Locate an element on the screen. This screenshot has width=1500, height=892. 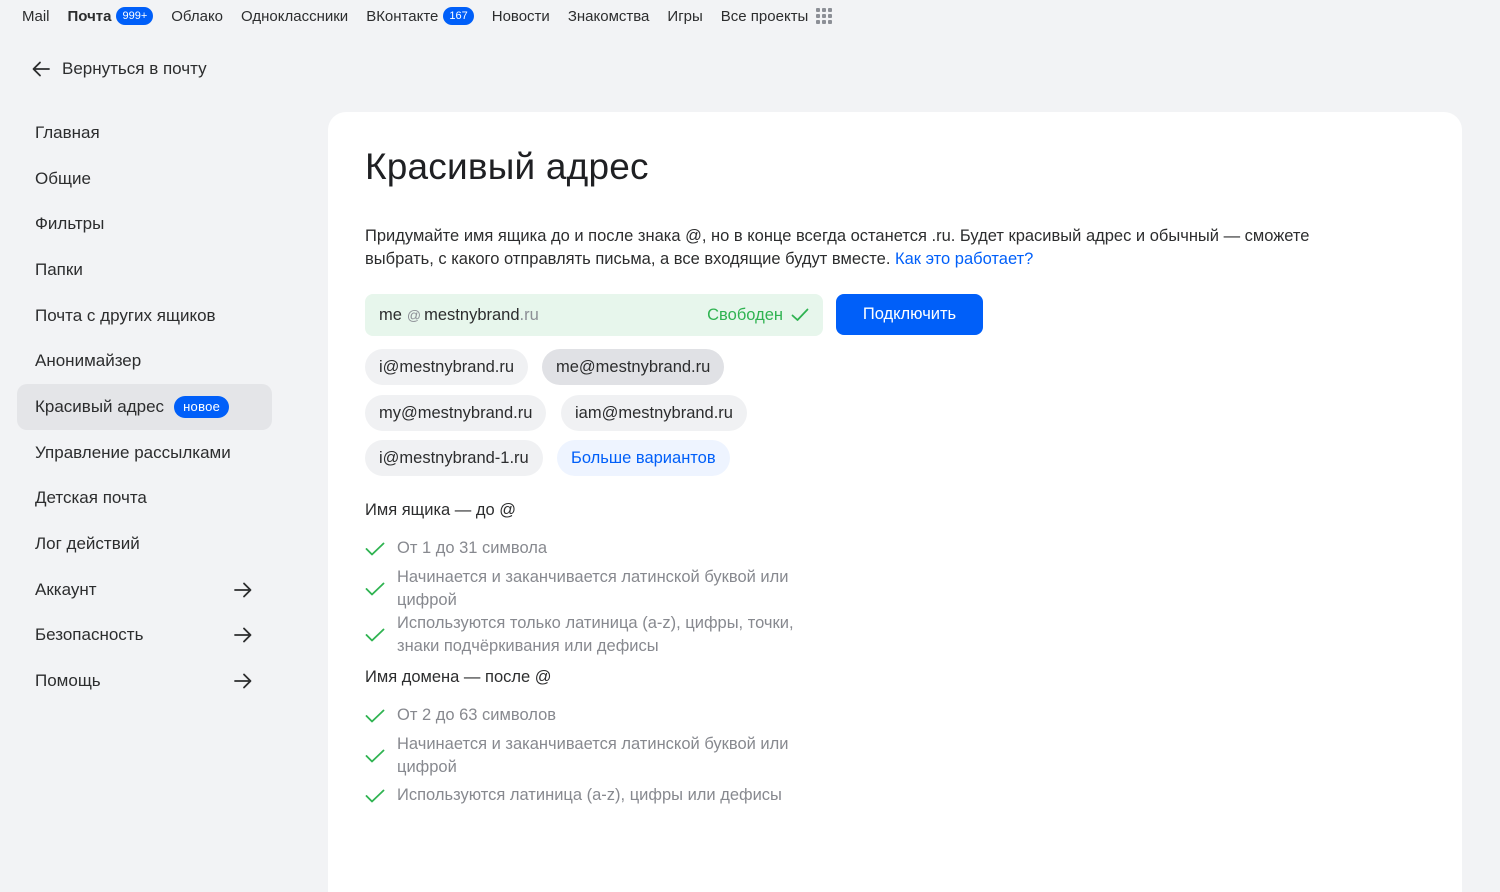
portal-item-vk: ВКонтакте 167 is located at coordinates (420, 16).